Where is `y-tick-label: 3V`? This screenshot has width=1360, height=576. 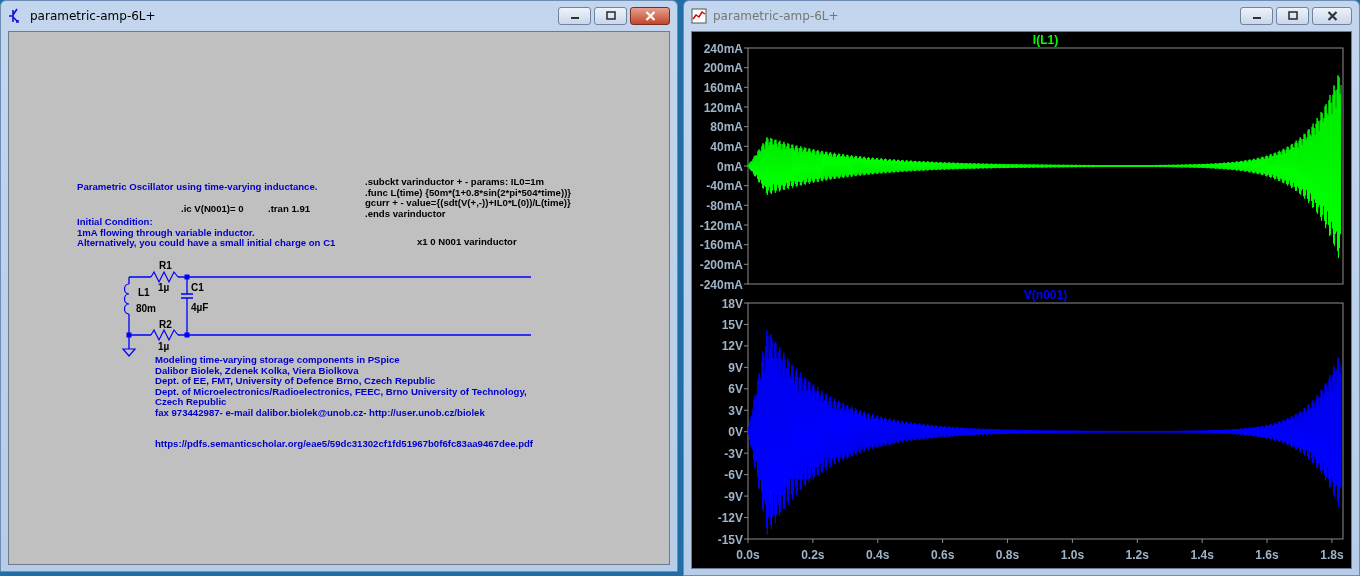 y-tick-label: 3V is located at coordinates (735, 410).